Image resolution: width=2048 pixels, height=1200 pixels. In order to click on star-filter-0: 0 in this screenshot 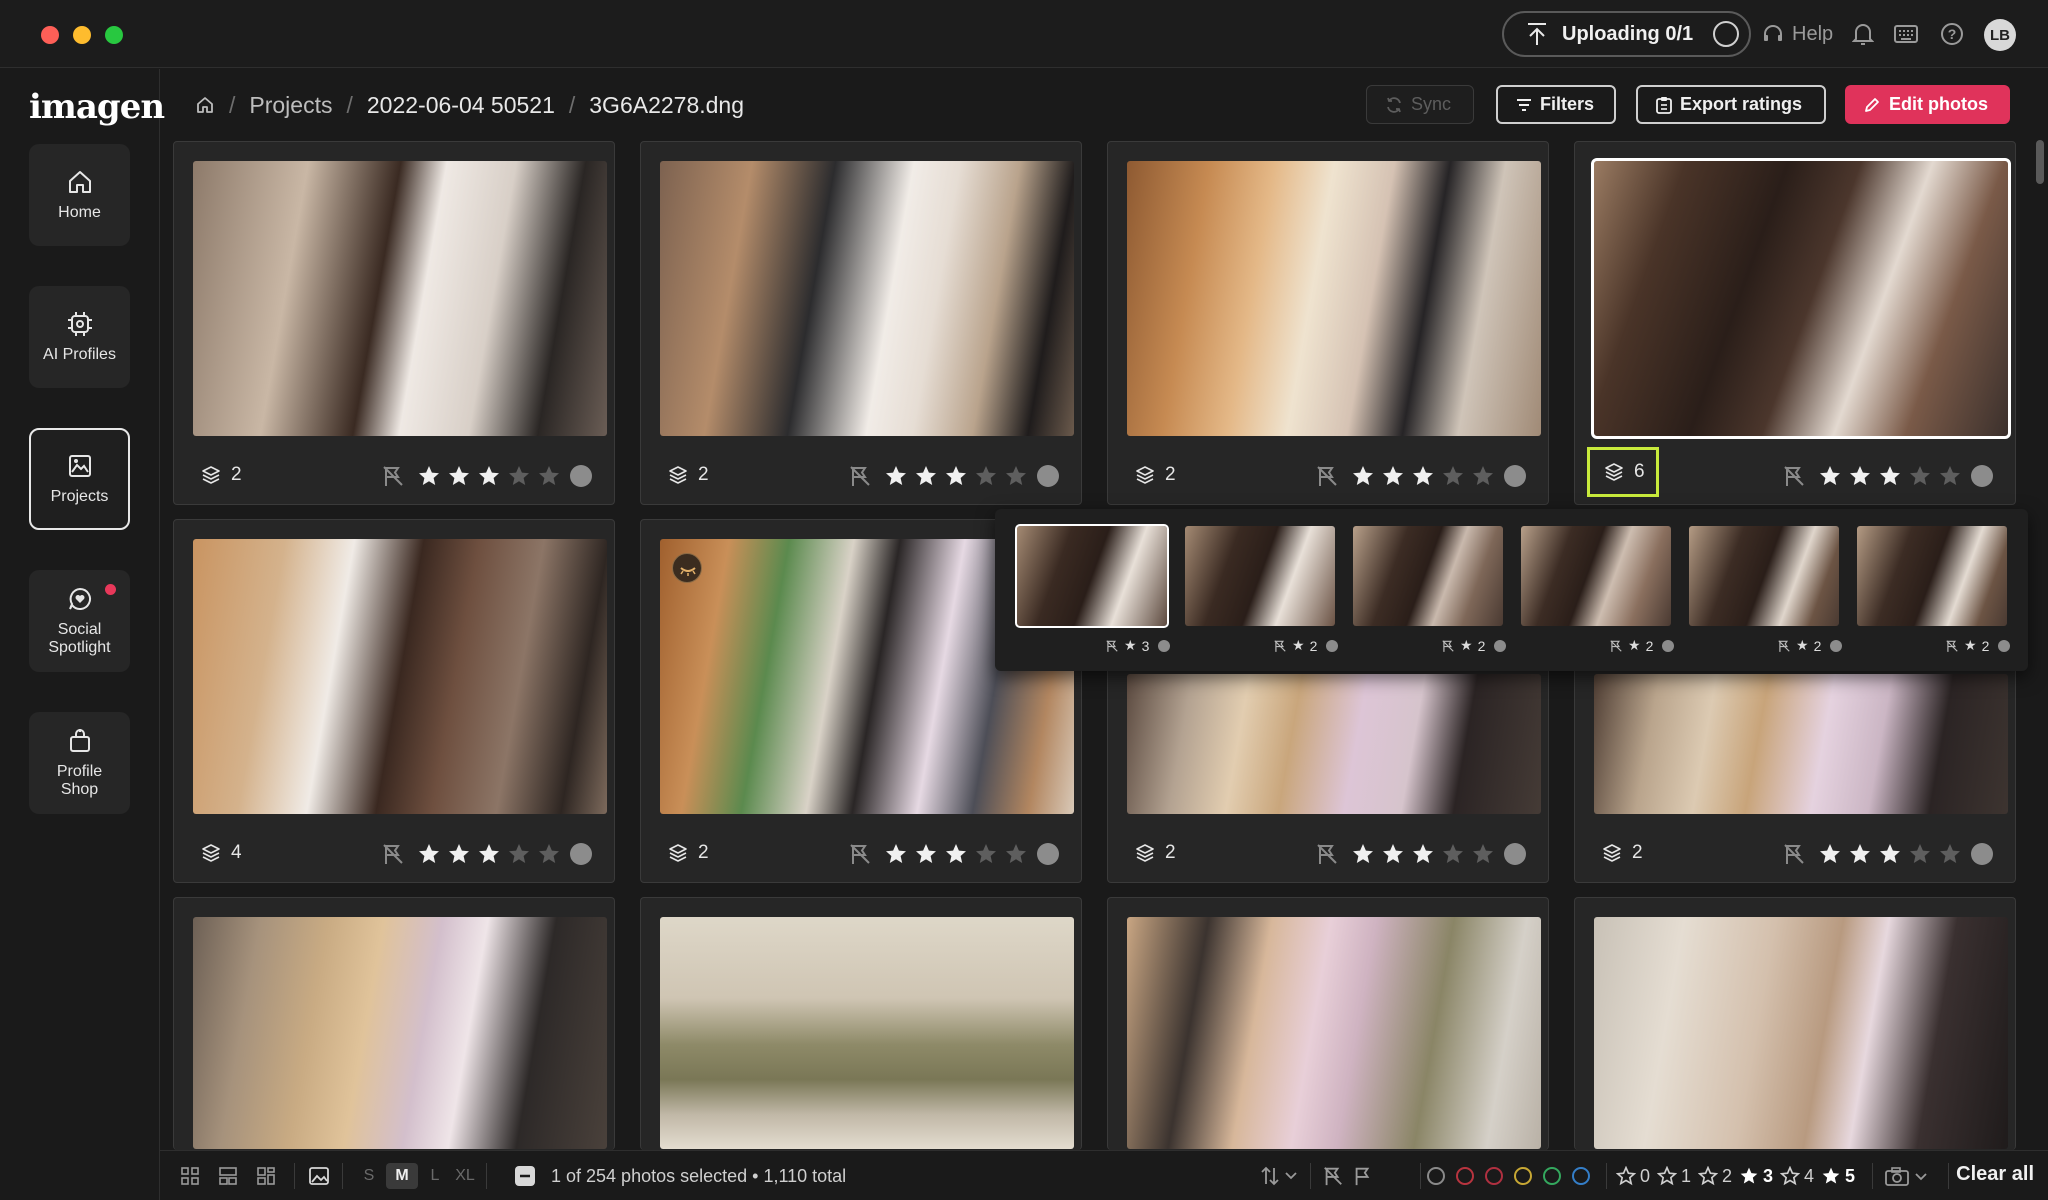, I will do `click(1633, 1176)`.